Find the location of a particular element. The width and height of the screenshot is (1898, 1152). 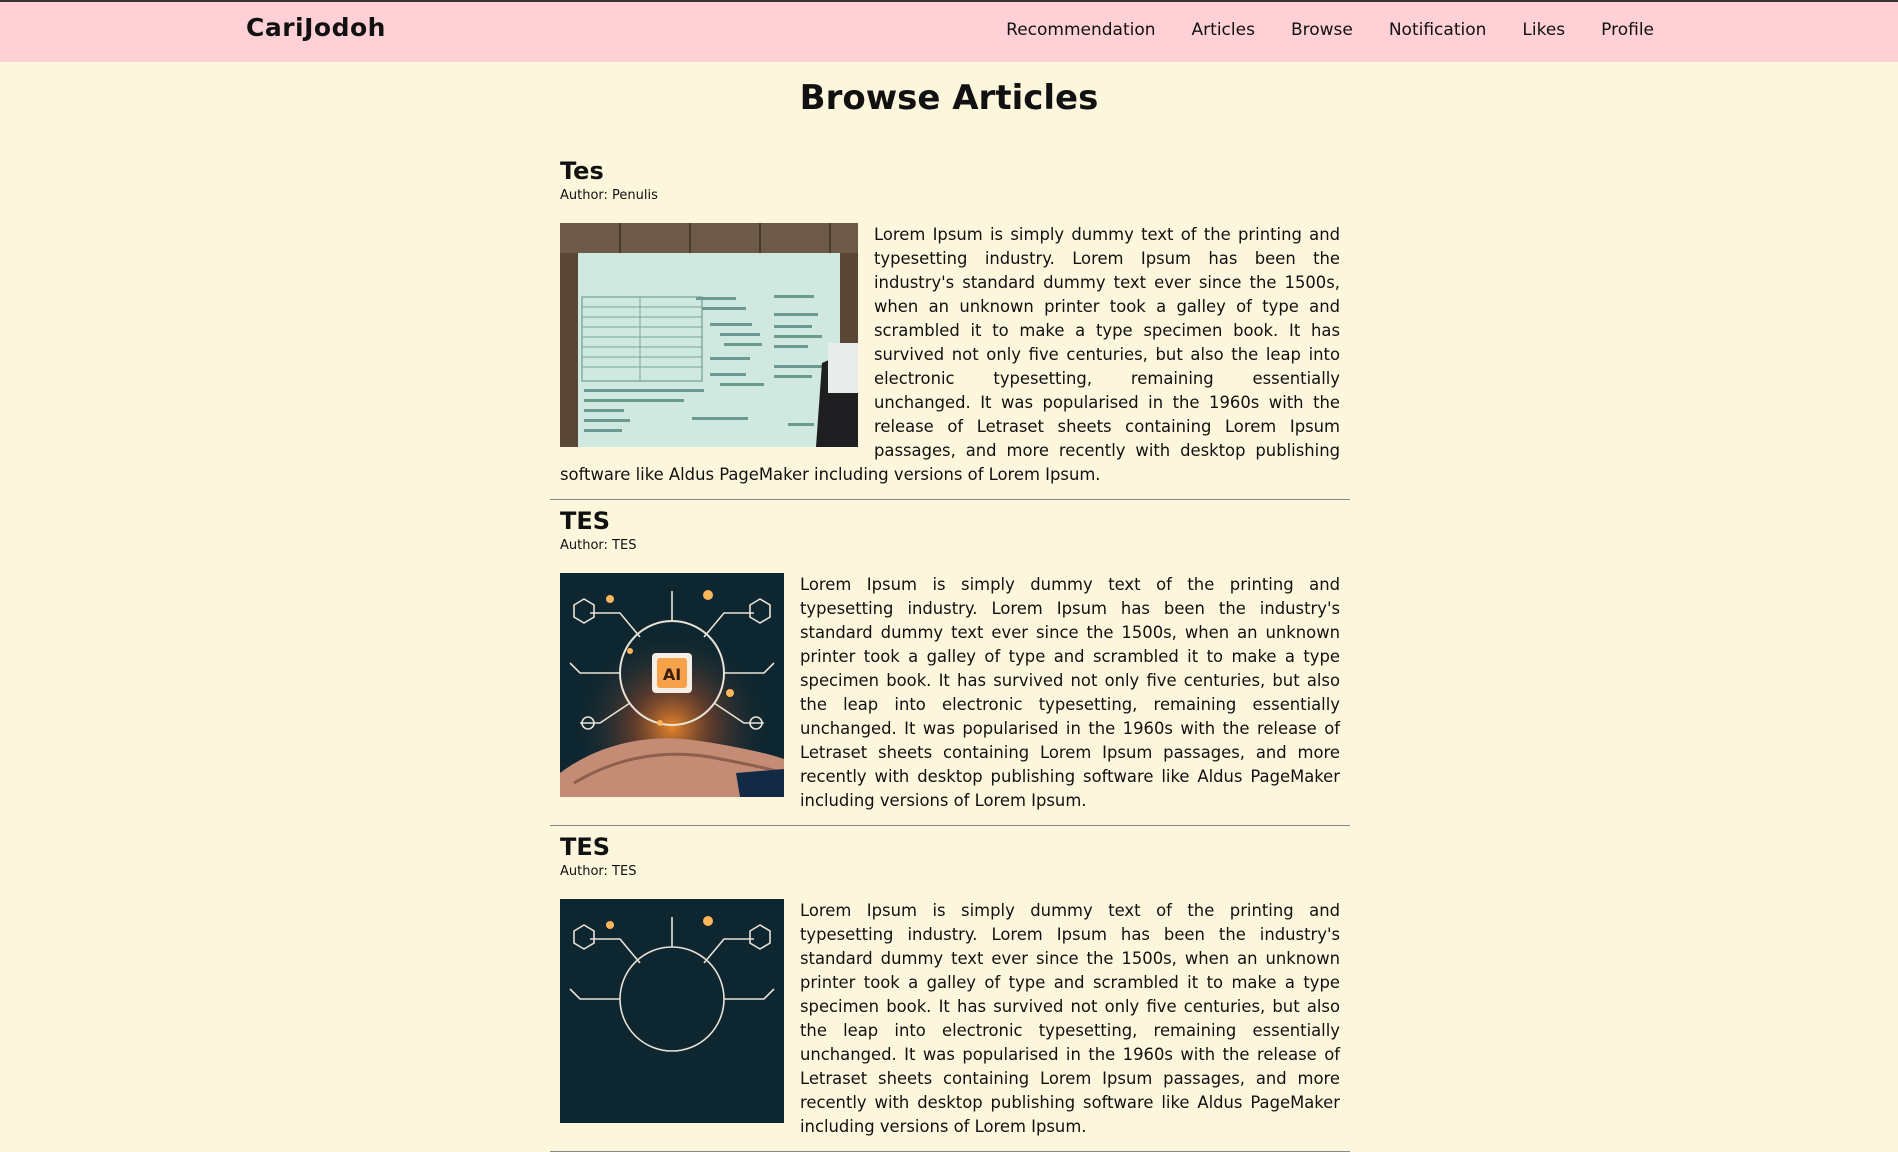

ai-chip-label: AI is located at coordinates (672, 674).